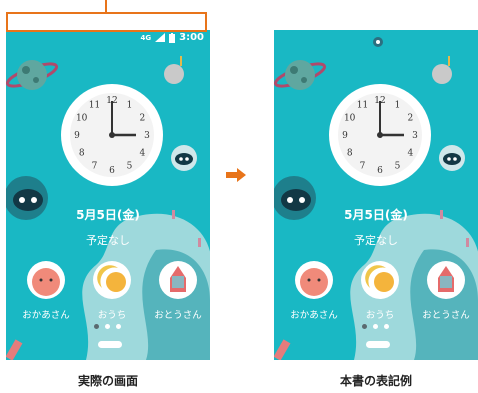 The width and height of the screenshot is (478, 393). I want to click on signal-icon, so click(160, 37).